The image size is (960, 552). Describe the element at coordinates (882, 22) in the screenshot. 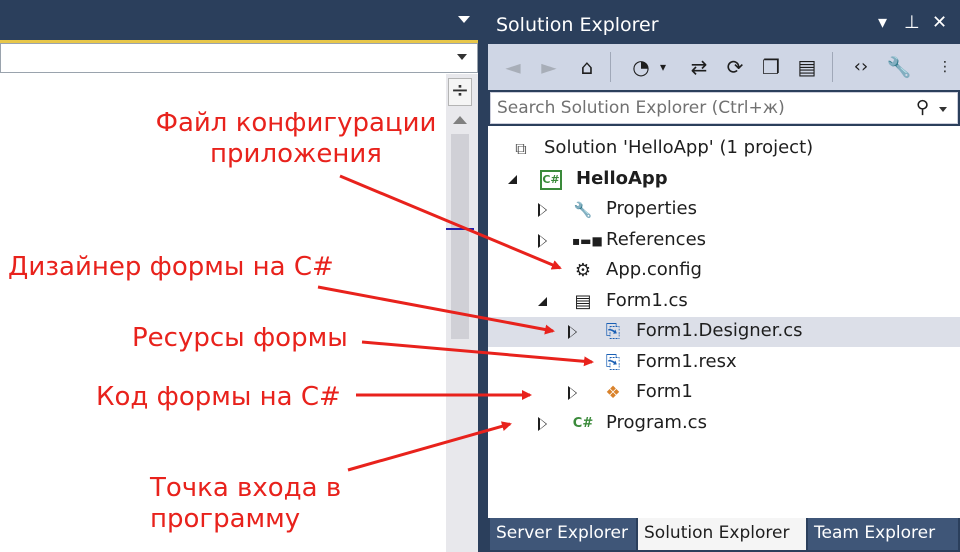

I see `window-position-icon: ▾` at that location.